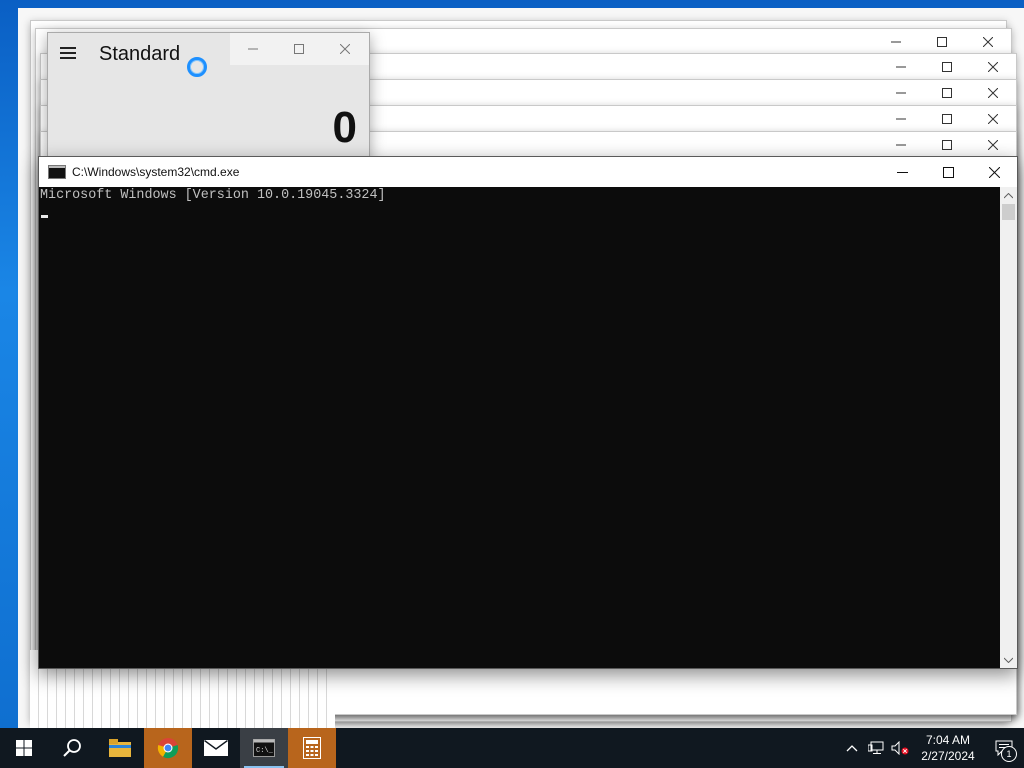 The height and width of the screenshot is (768, 1024). Describe the element at coordinates (948, 748) in the screenshot. I see `taskbar-clock: 7:04 AM 2/27/2024` at that location.